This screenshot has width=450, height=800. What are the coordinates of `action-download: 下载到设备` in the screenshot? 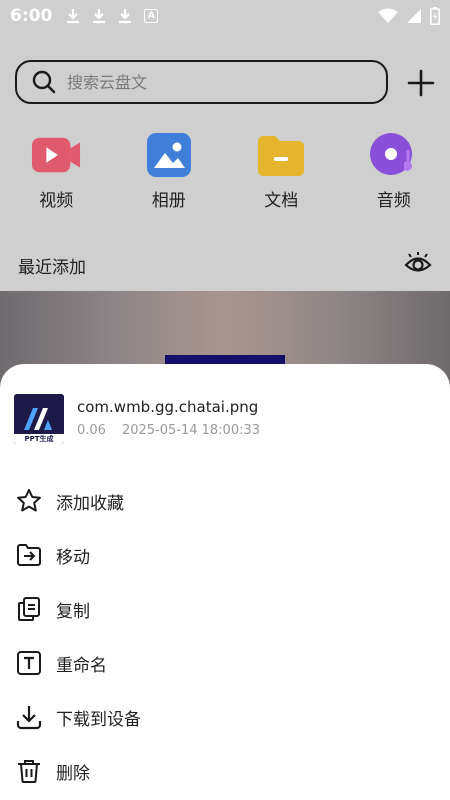 It's located at (225, 717).